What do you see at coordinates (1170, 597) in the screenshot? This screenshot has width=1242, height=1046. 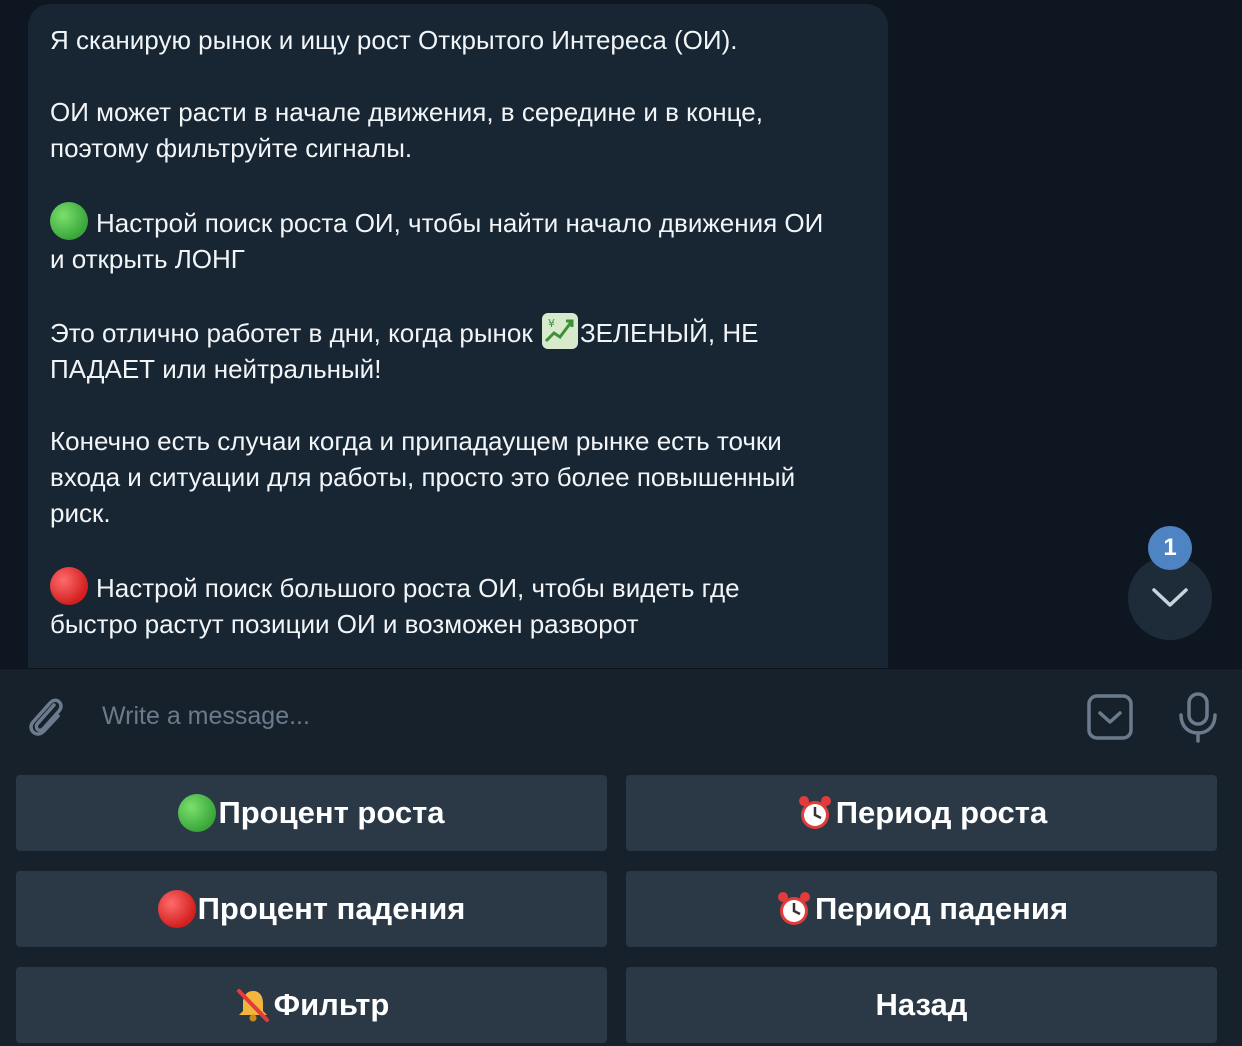 I see `chevron-down-icon` at bounding box center [1170, 597].